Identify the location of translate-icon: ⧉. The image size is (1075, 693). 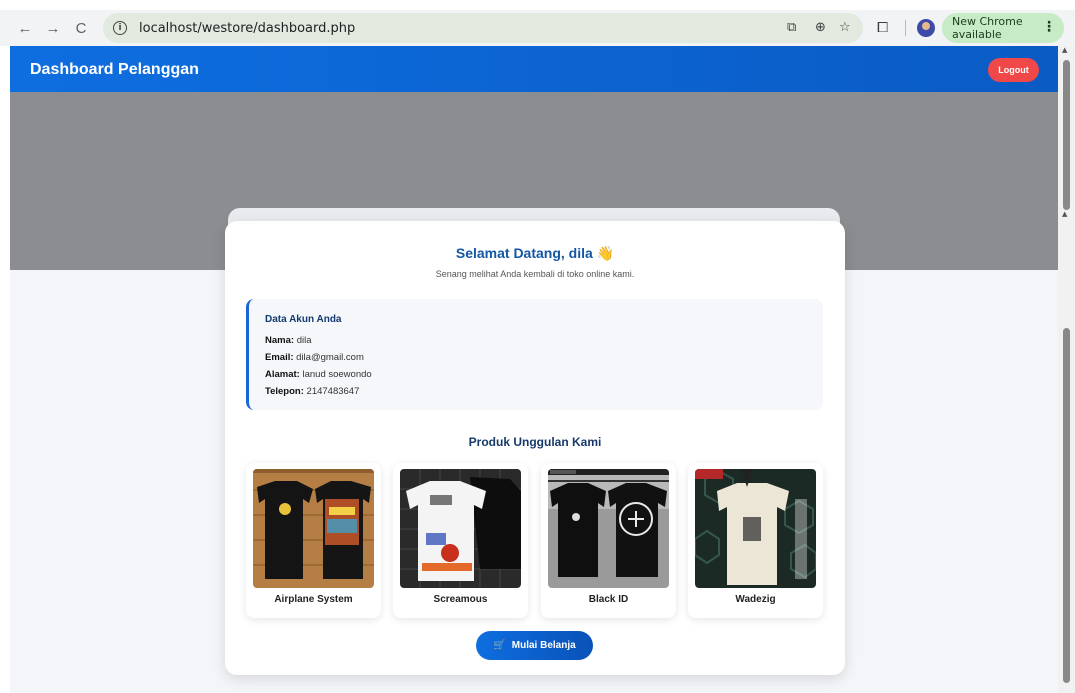
(791, 27).